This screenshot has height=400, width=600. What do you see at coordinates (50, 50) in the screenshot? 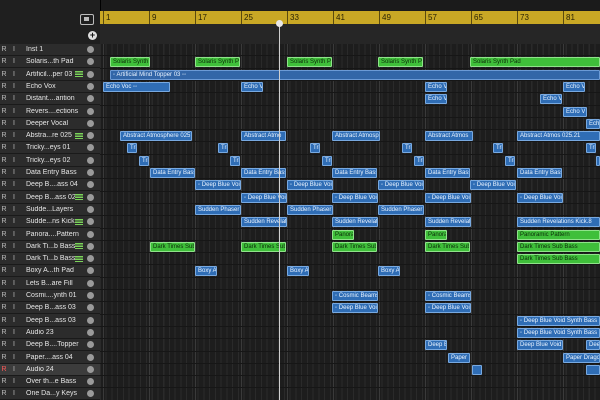
I see `track-row: R I Inst 1` at bounding box center [50, 50].